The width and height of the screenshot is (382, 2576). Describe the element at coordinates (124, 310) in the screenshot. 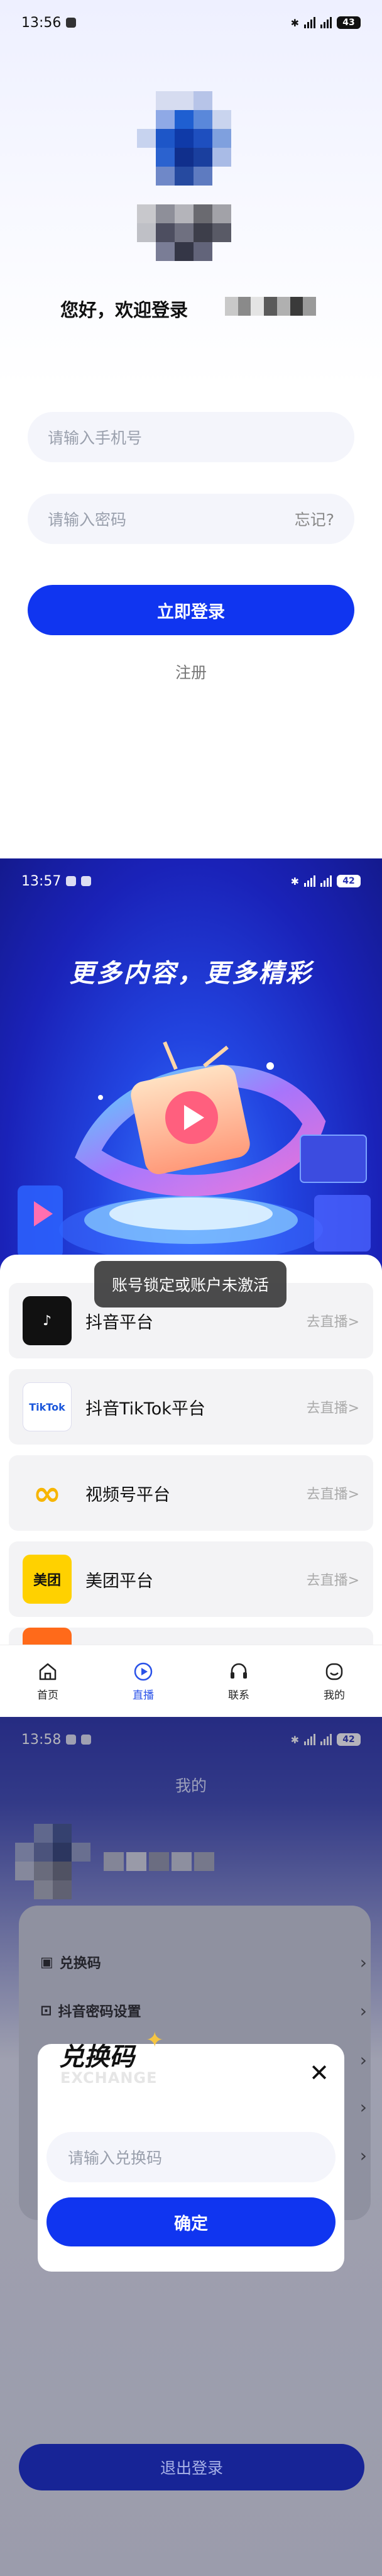

I see `greeting-text: 您好，欢迎登录` at that location.